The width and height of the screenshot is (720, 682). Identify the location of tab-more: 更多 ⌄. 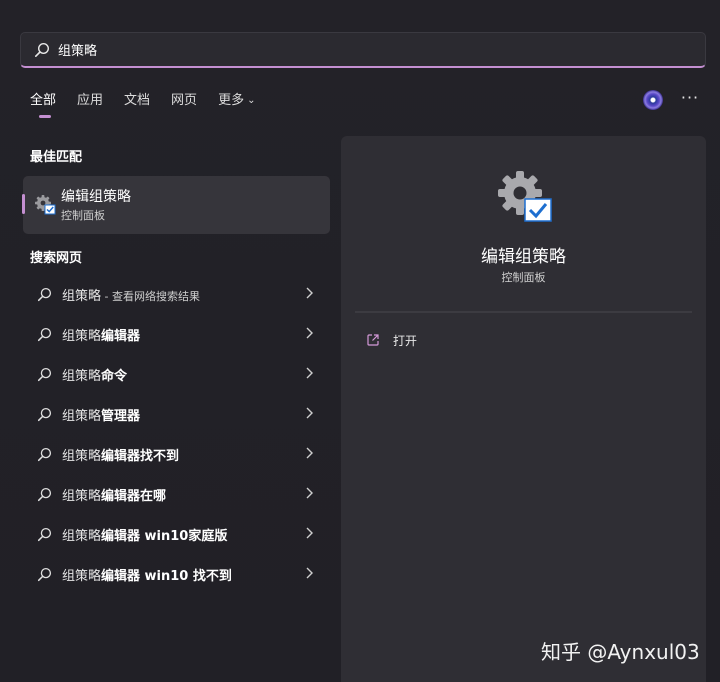
(236, 104).